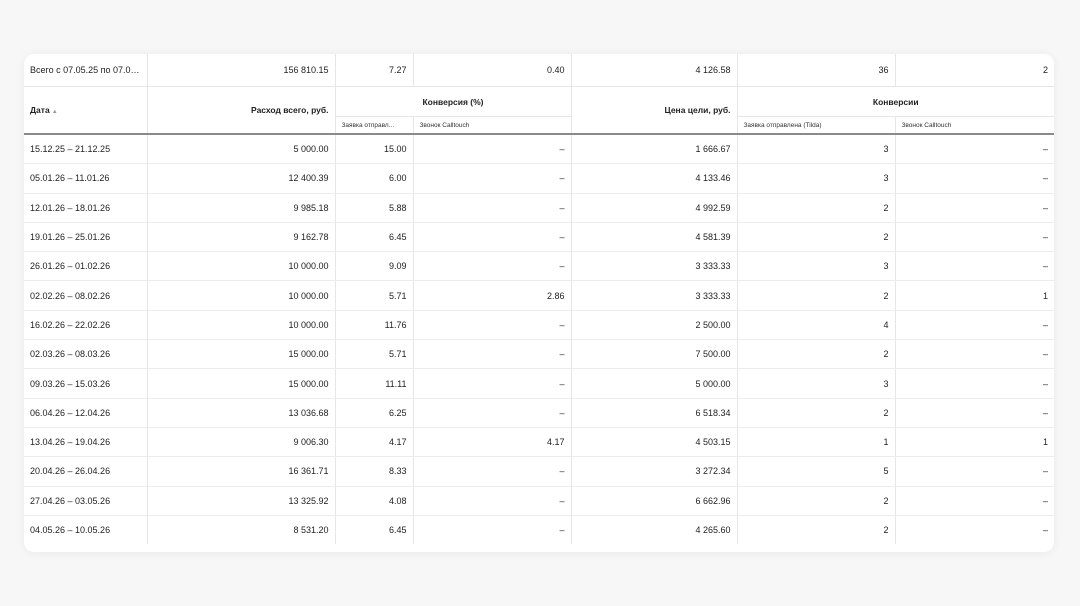 This screenshot has height=606, width=1080. I want to click on cell-conversion-call: 2.86, so click(491, 295).